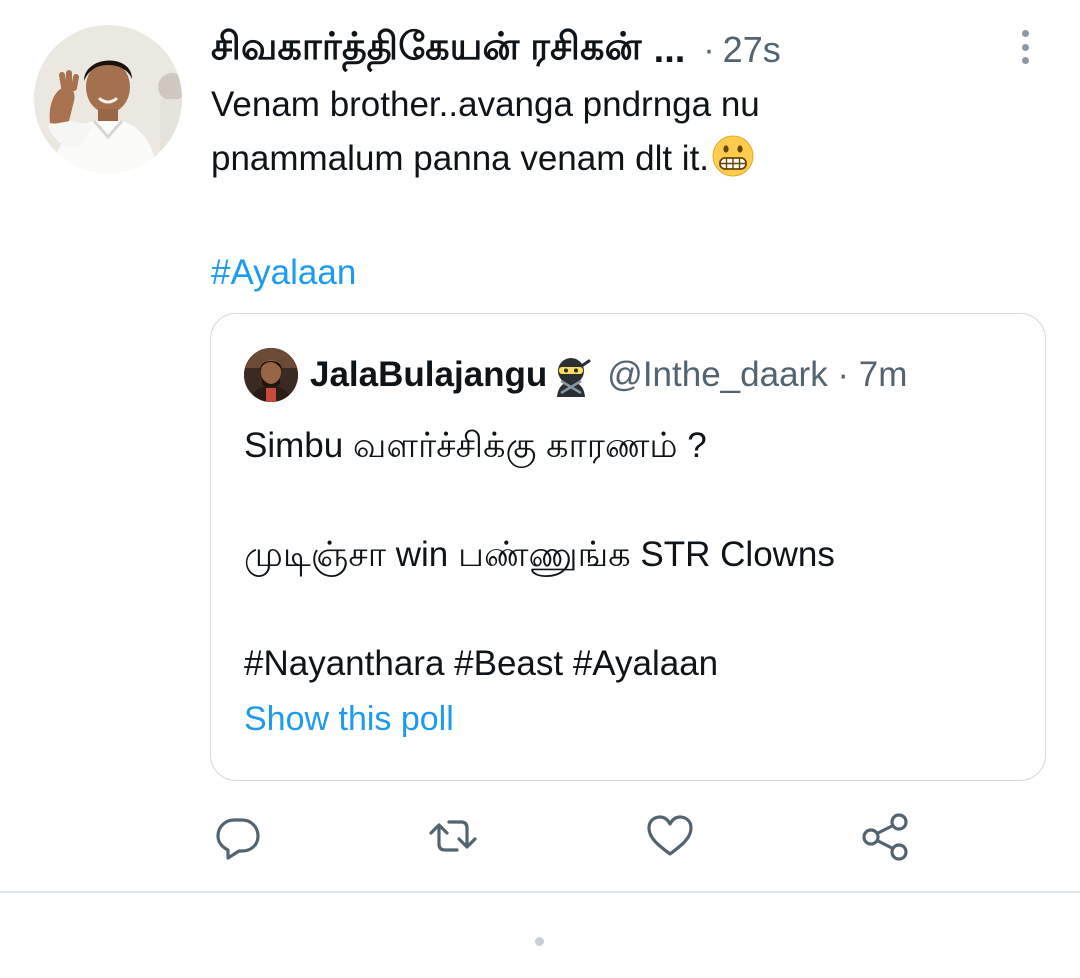  What do you see at coordinates (283, 273) in the screenshot?
I see `tweet-hashtag-link: #Ayalaan` at bounding box center [283, 273].